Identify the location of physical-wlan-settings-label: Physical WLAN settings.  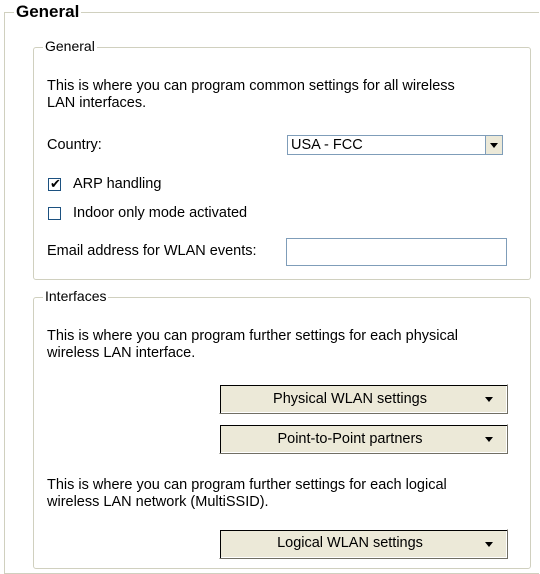
(350, 399).